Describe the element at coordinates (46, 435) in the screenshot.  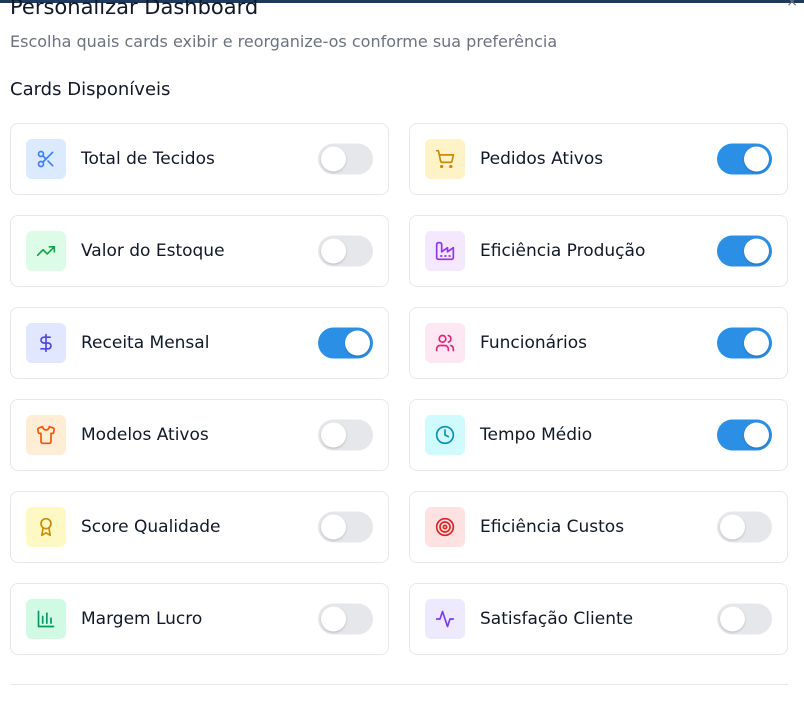
I see `shirt-icon` at that location.